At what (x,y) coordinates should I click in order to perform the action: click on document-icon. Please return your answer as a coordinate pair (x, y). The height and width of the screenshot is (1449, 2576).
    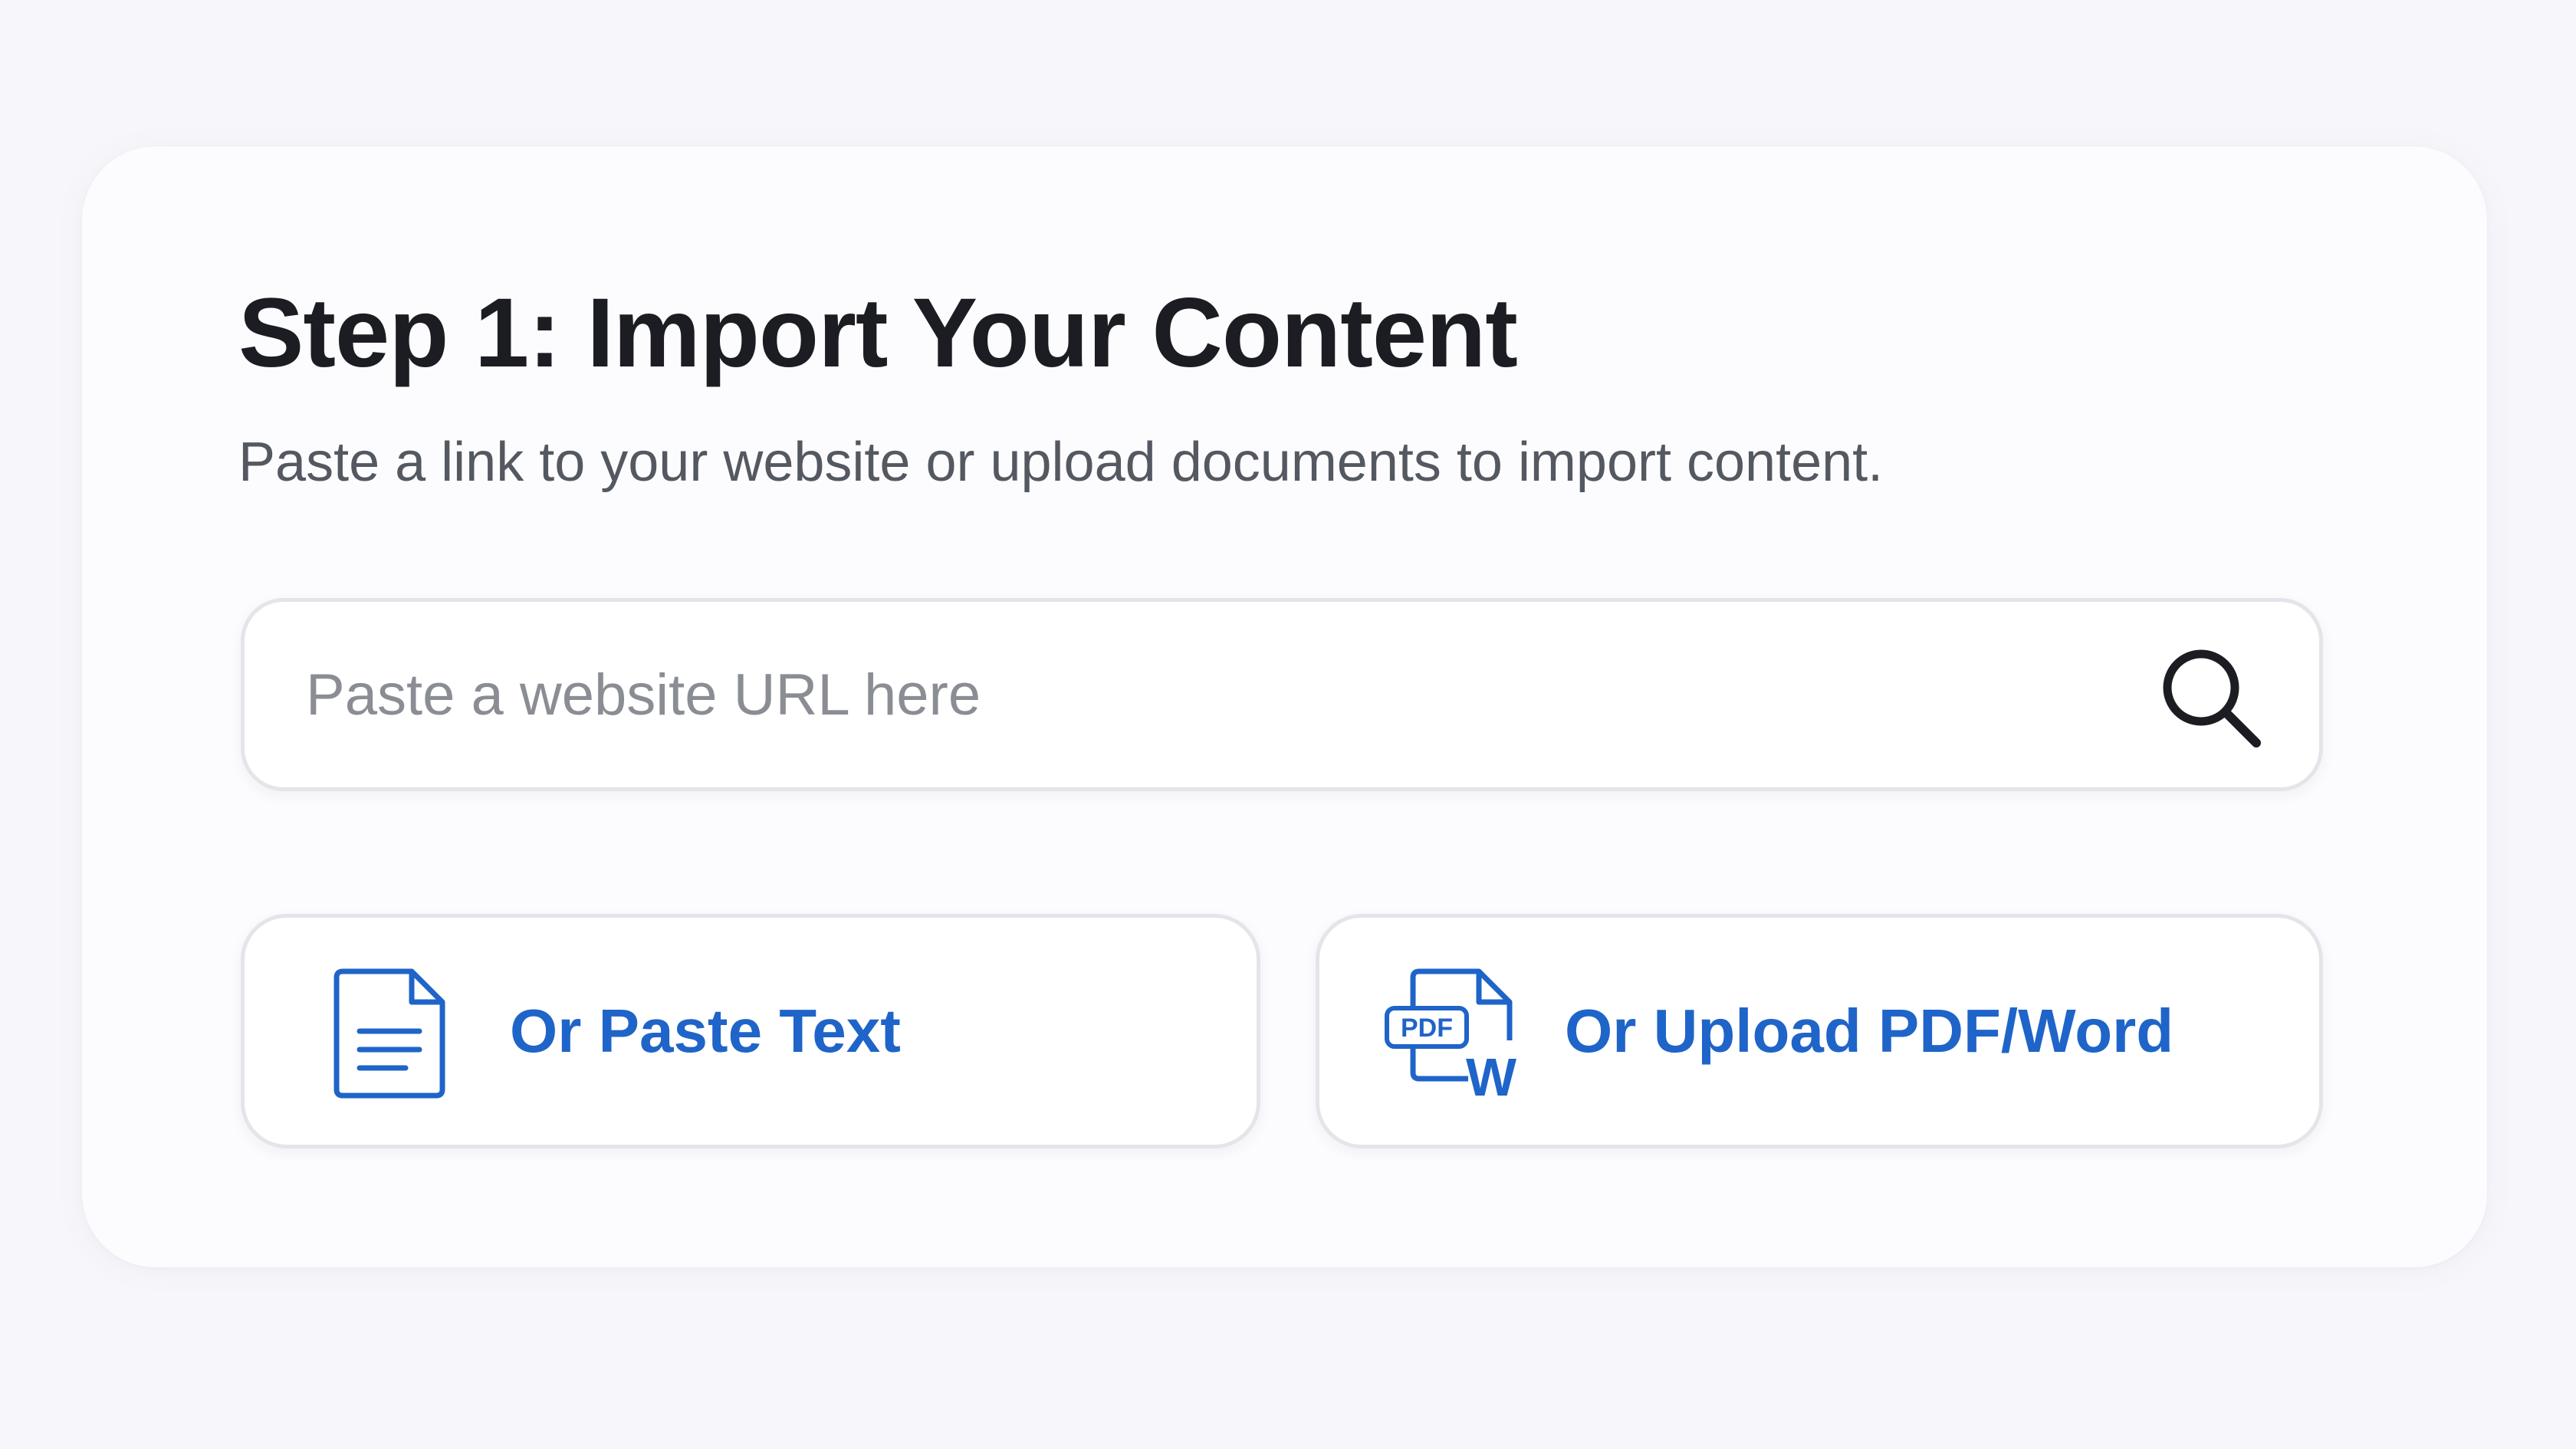
    Looking at the image, I should click on (389, 1033).